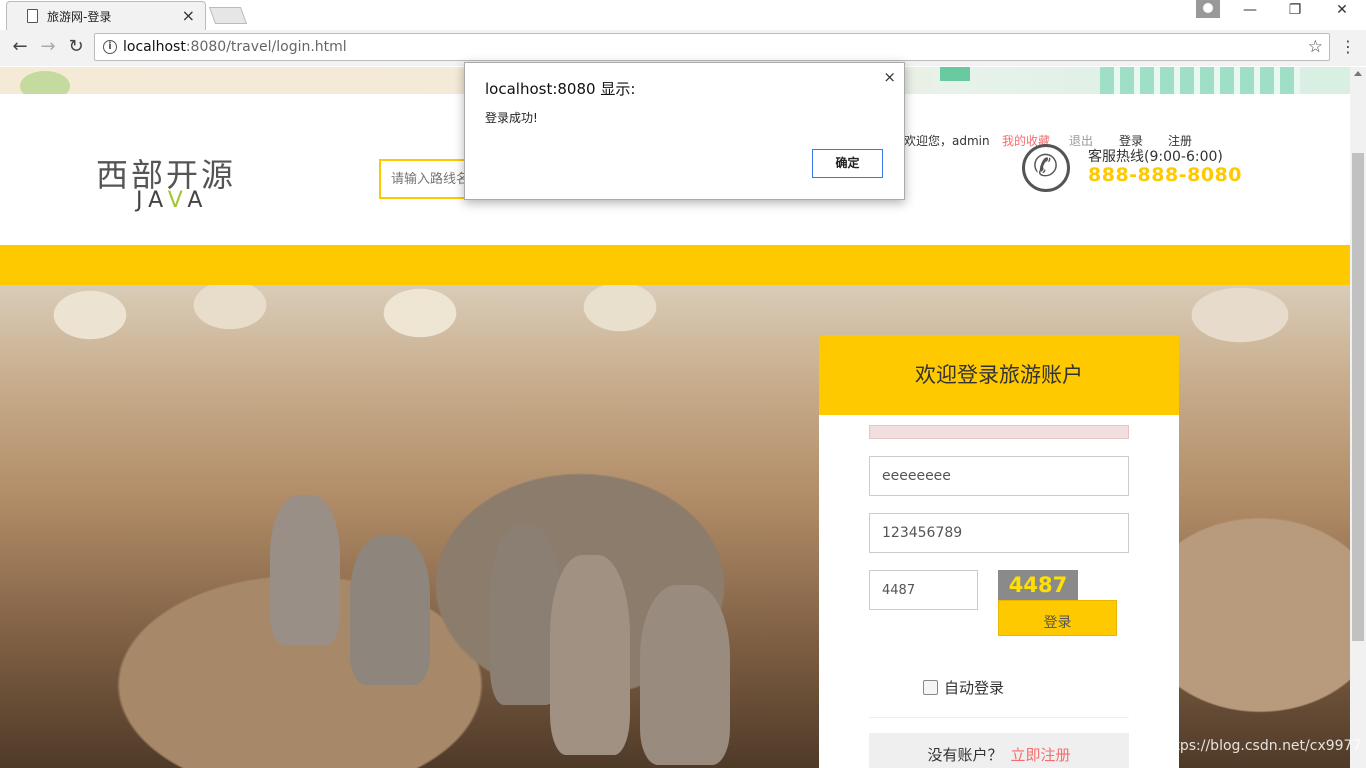  I want to click on forward-icon: →, so click(48, 48).